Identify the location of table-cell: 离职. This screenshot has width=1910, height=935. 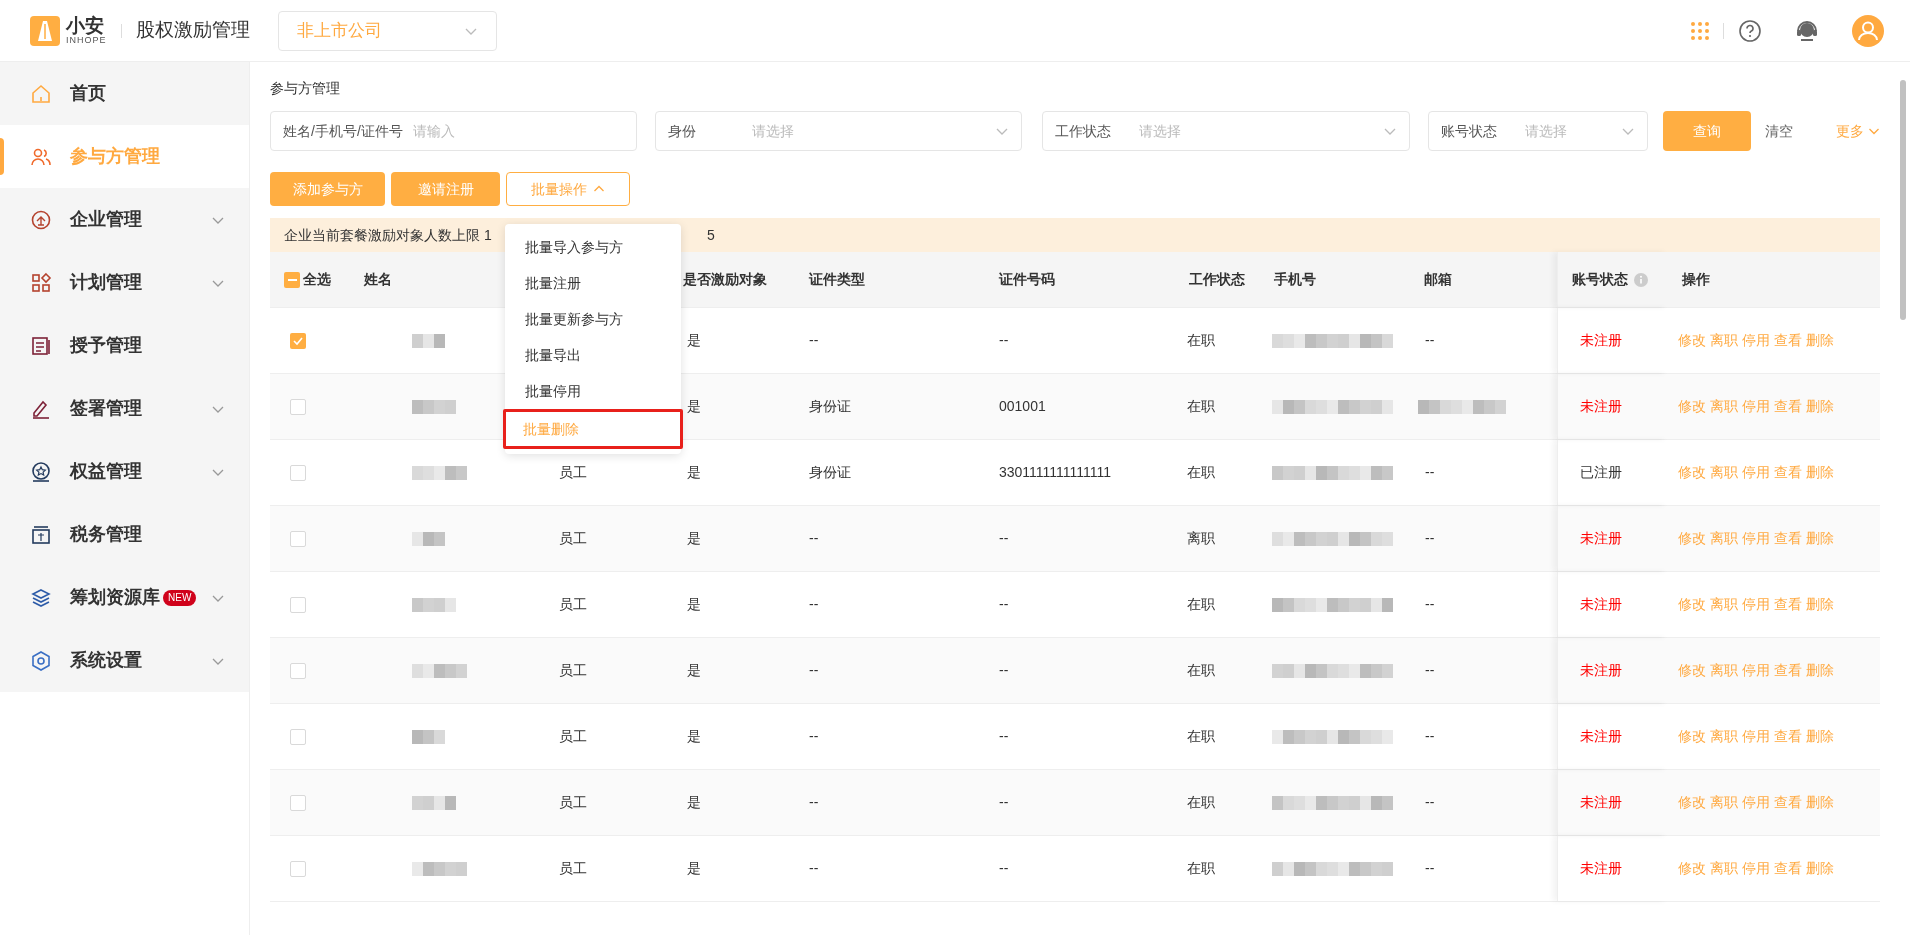
(1201, 538).